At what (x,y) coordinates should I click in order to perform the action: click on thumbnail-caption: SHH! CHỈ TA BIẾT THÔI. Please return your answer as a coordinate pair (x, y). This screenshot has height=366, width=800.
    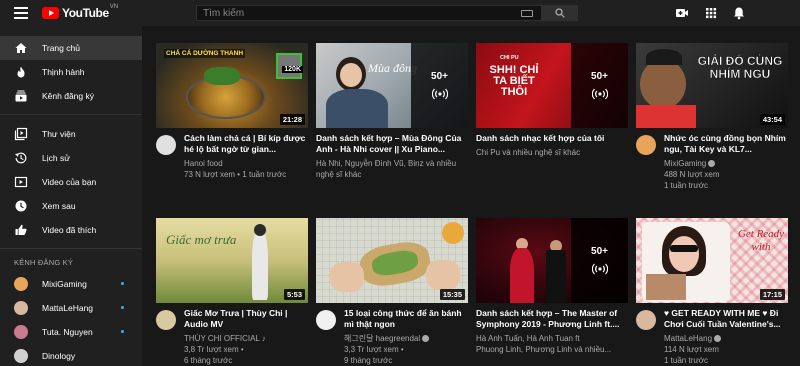
    Looking at the image, I should click on (514, 81).